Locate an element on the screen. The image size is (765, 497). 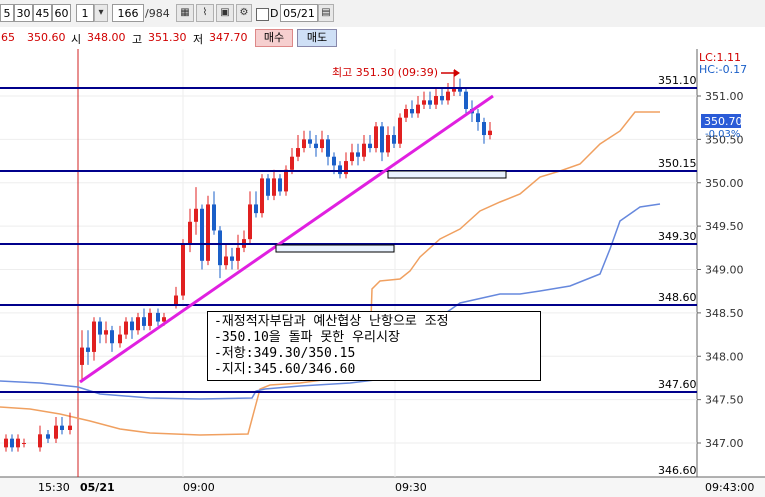
settings-button: ⚙ is located at coordinates (244, 13).